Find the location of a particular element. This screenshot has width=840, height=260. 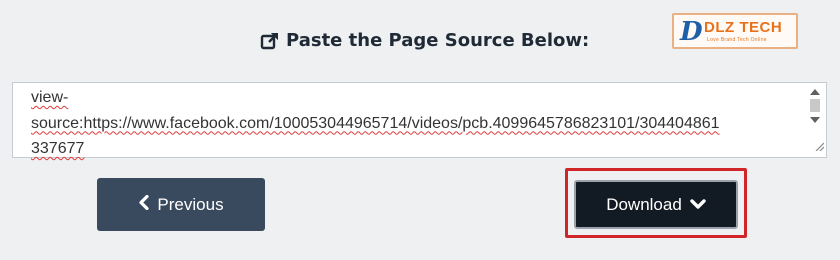

source-line: view- is located at coordinates (50, 97).